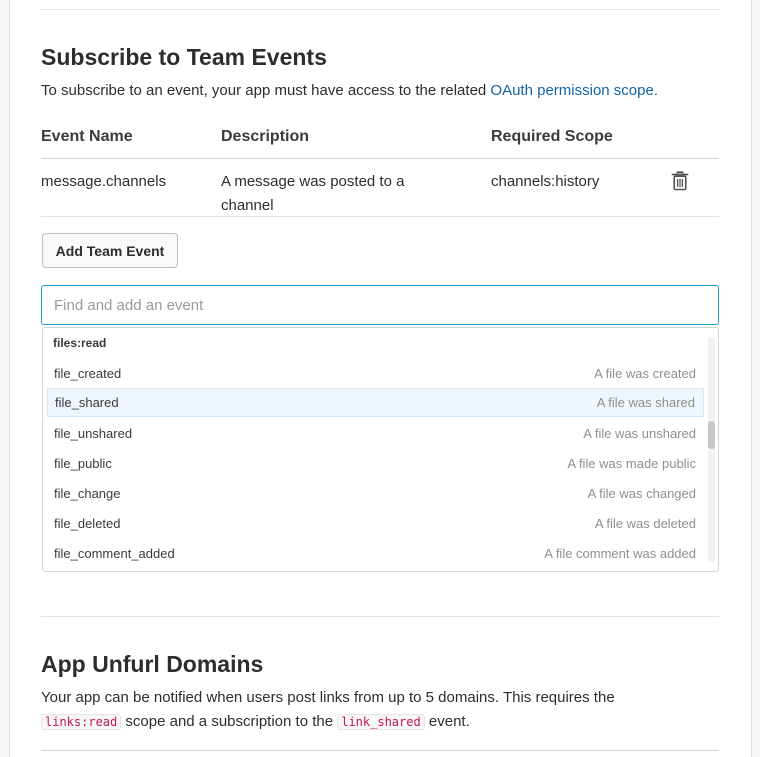 This screenshot has height=757, width=760. I want to click on event-search-input, so click(380, 305).